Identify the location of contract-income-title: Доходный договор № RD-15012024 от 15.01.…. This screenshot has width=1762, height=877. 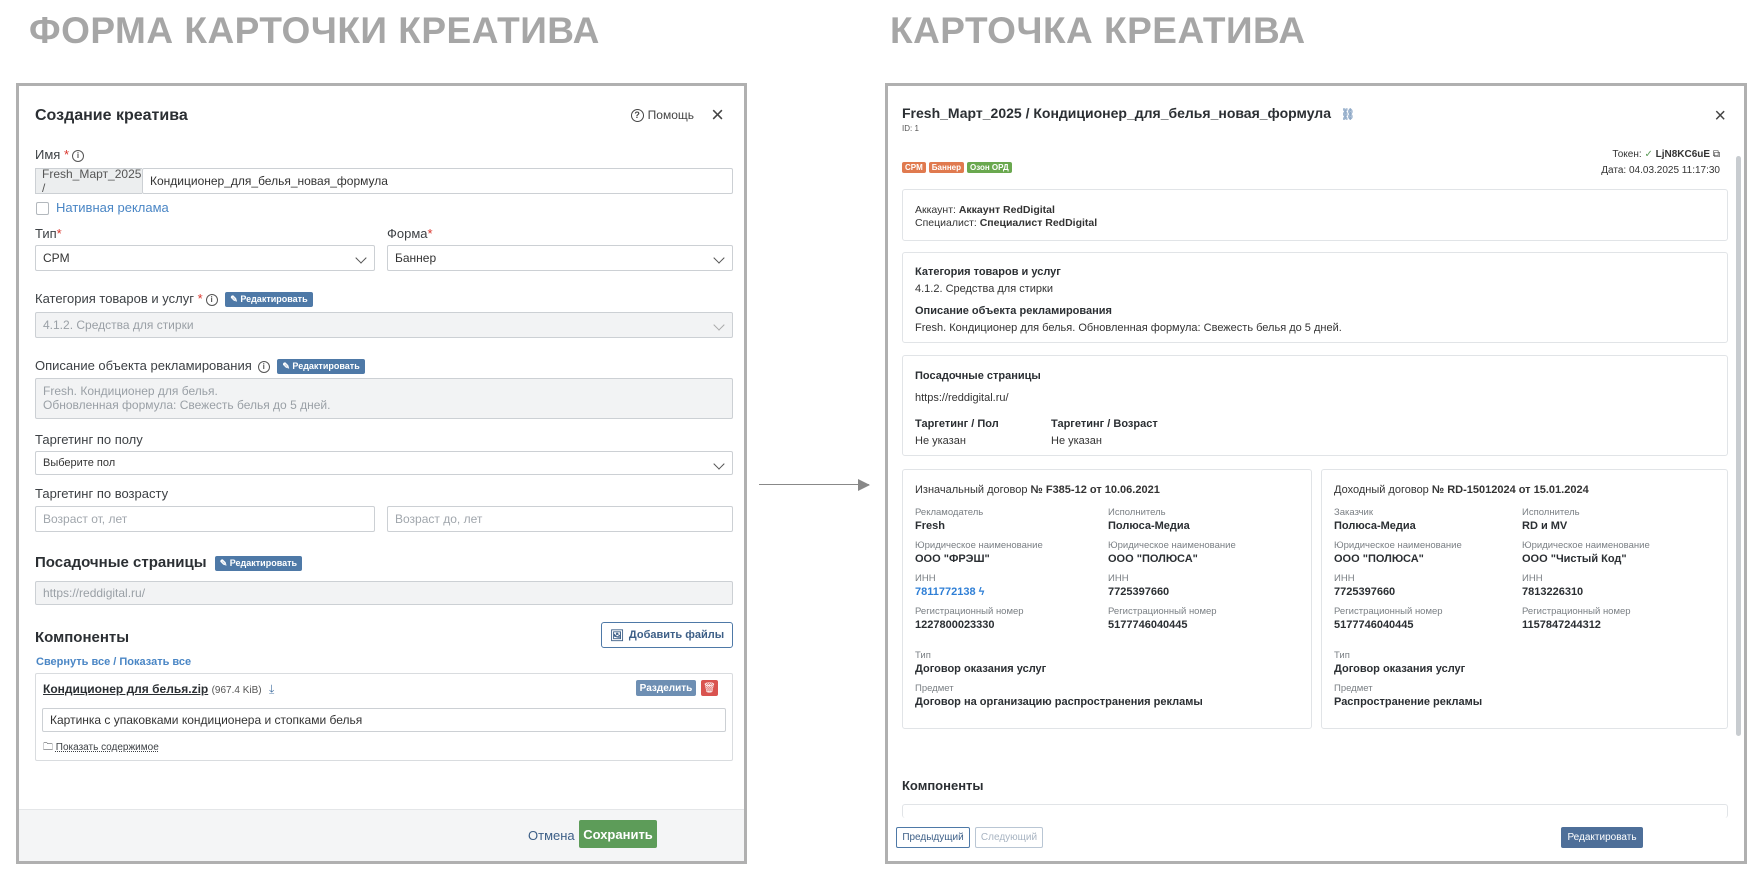
(1461, 490).